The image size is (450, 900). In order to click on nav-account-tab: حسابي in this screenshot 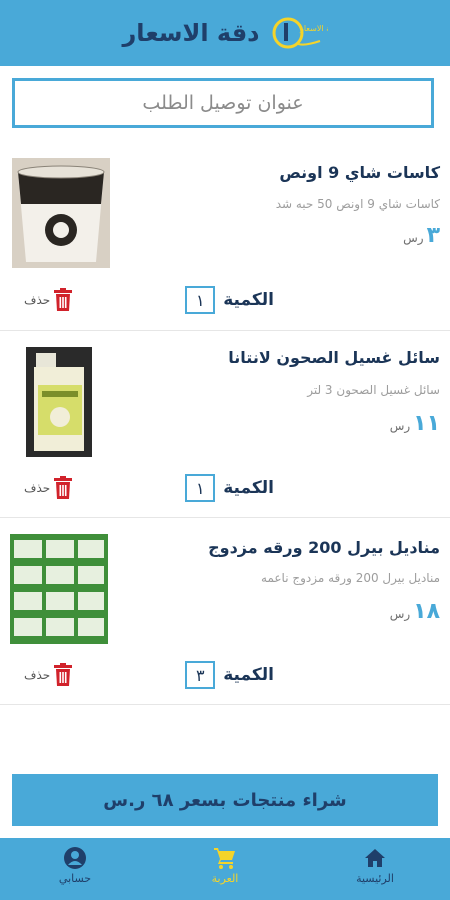, I will do `click(75, 865)`.